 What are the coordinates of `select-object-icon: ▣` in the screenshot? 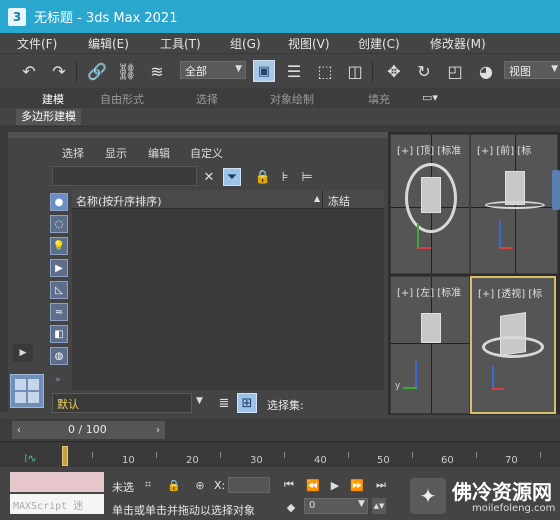 It's located at (264, 71).